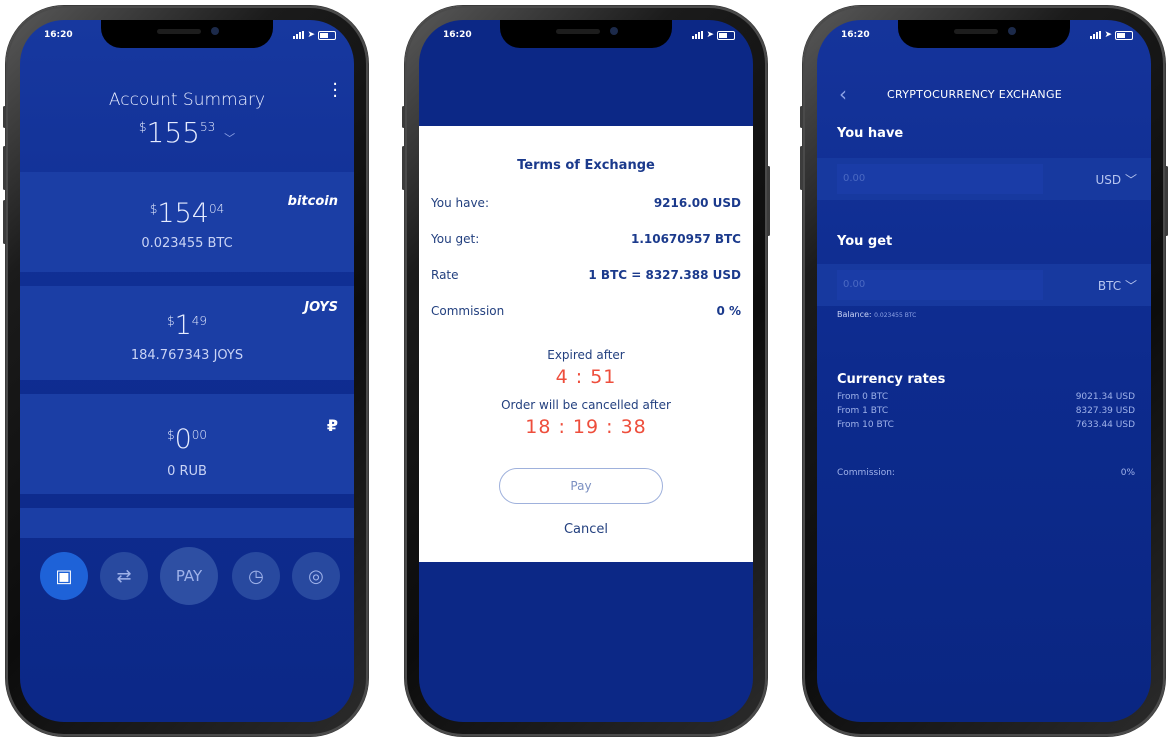  I want to click on card-usd-amount: $149, so click(187, 325).